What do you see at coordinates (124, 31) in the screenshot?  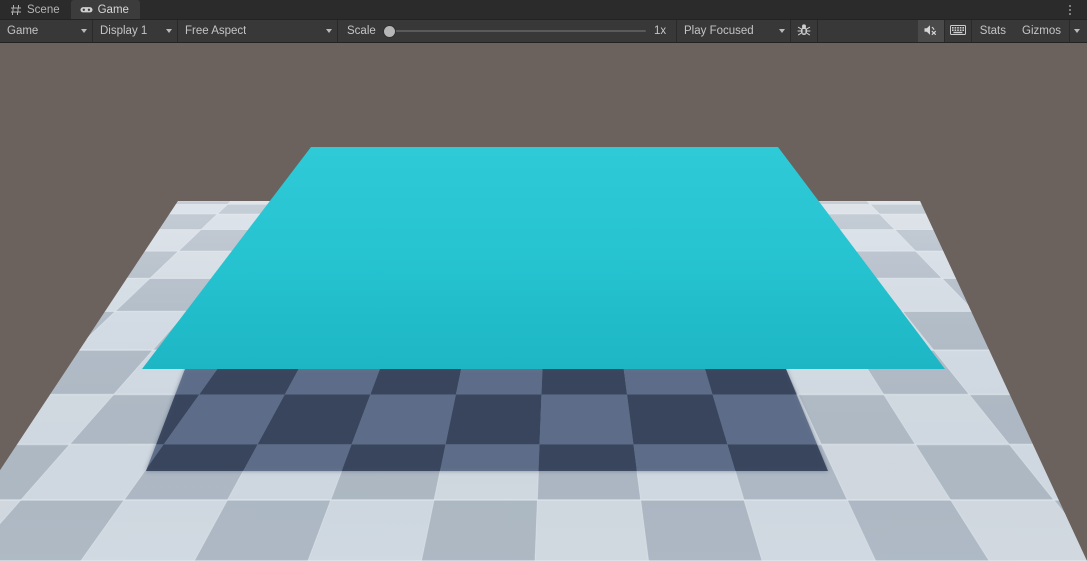 I see `display-label: Display 1` at bounding box center [124, 31].